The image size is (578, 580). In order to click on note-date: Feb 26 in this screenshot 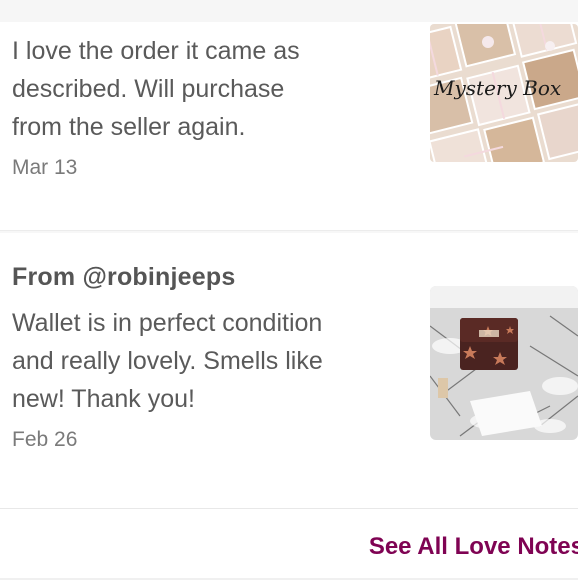, I will do `click(45, 439)`.